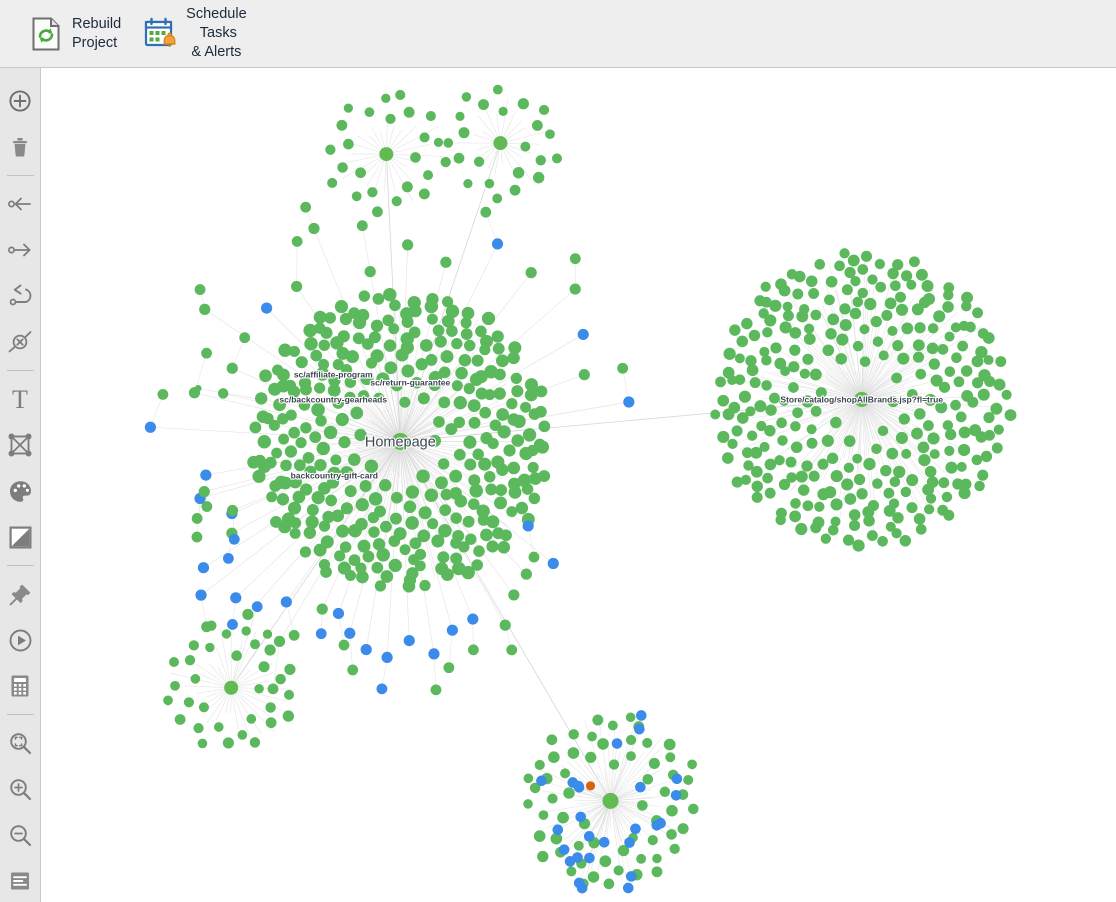  Describe the element at coordinates (20, 147) in the screenshot. I see `delete-node-button` at that location.